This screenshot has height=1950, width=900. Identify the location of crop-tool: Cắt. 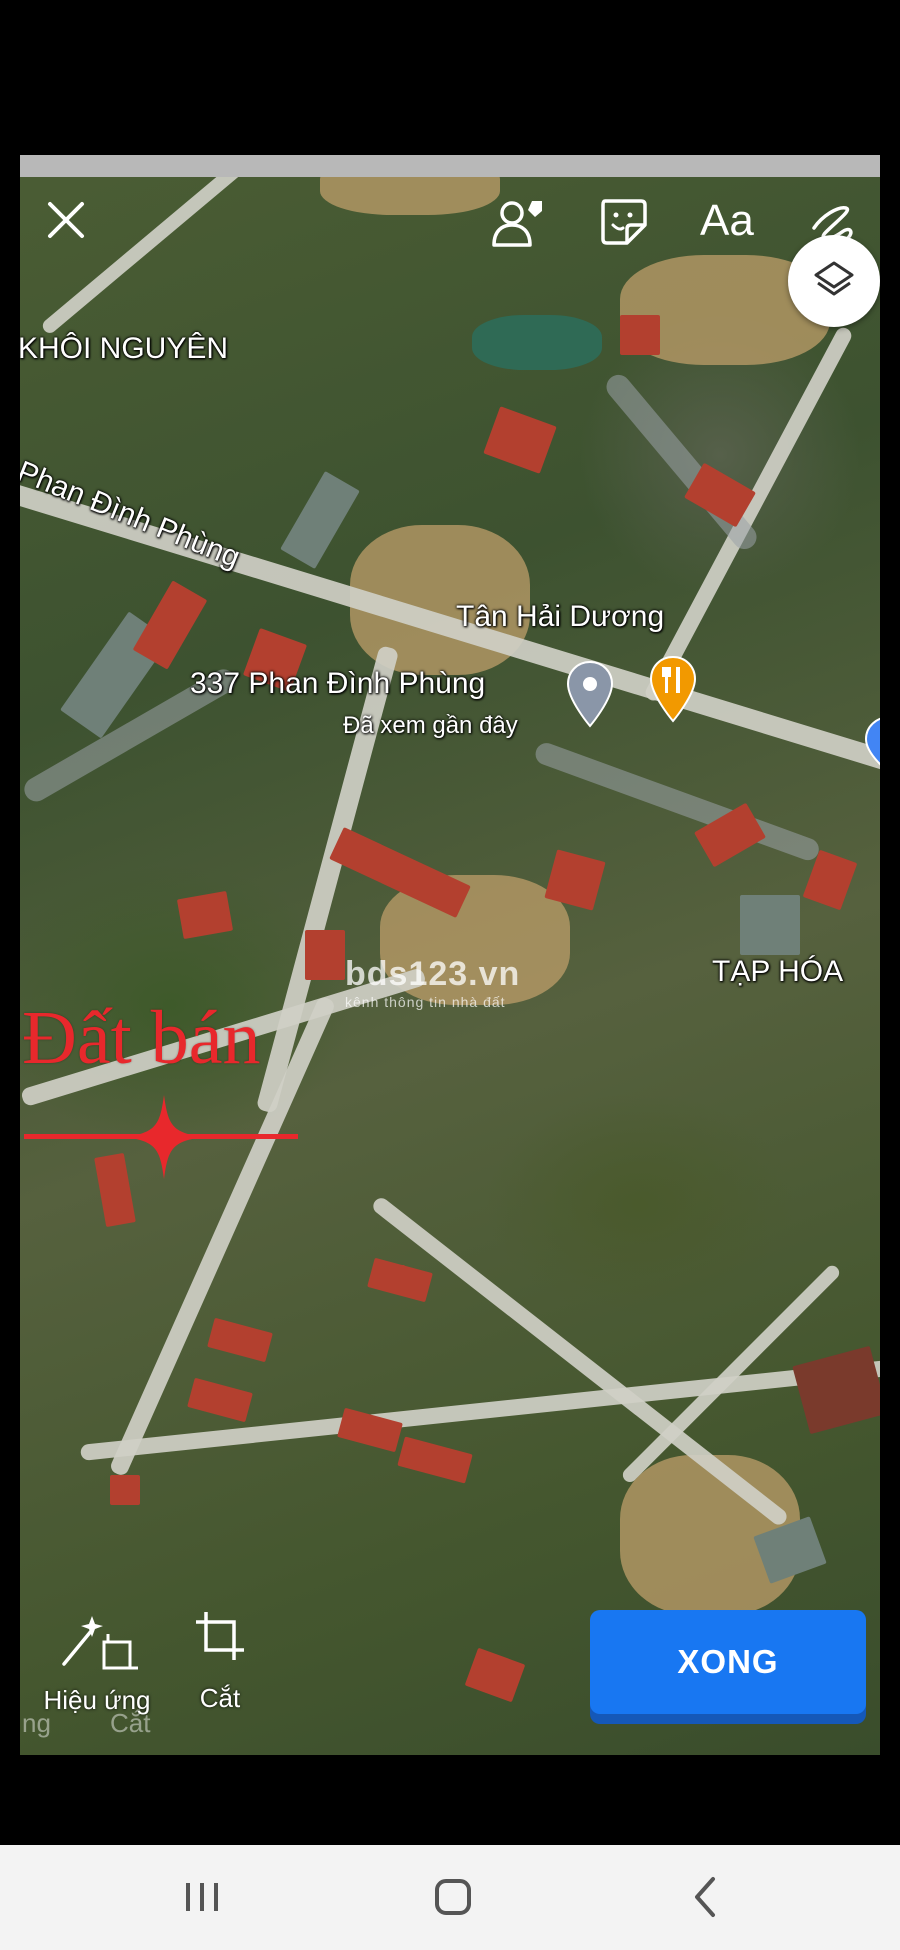
(220, 1661).